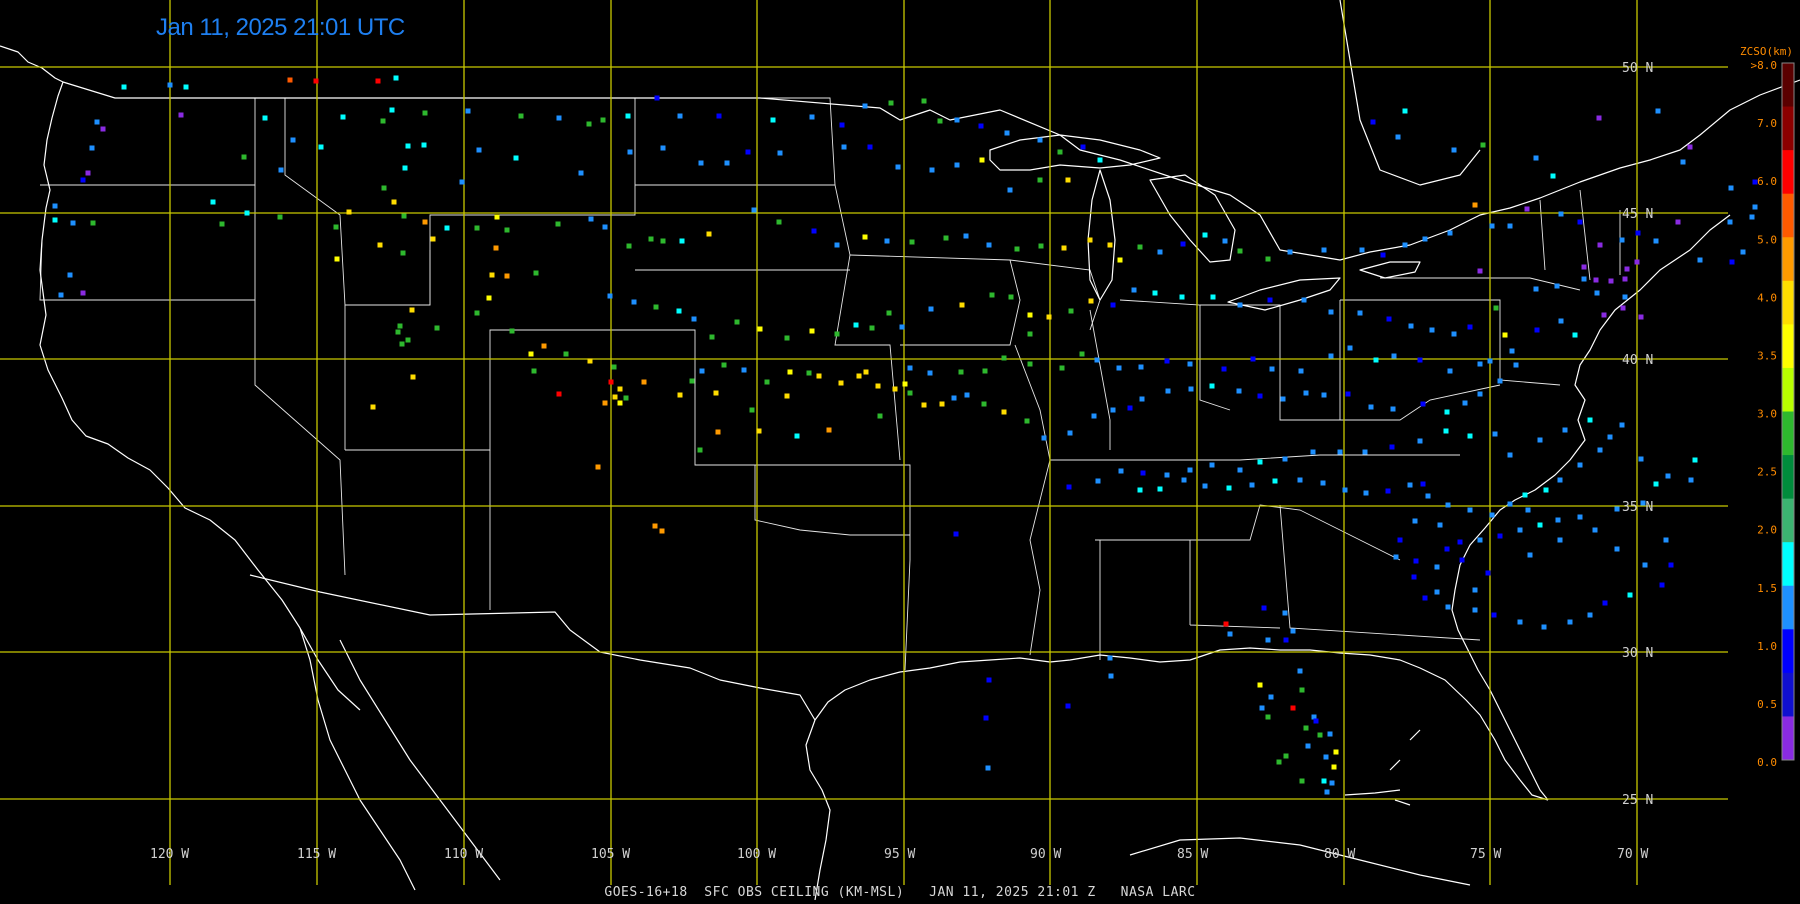 The image size is (1800, 904). Describe the element at coordinates (1767, 123) in the screenshot. I see `legend-label: 7.0` at that location.